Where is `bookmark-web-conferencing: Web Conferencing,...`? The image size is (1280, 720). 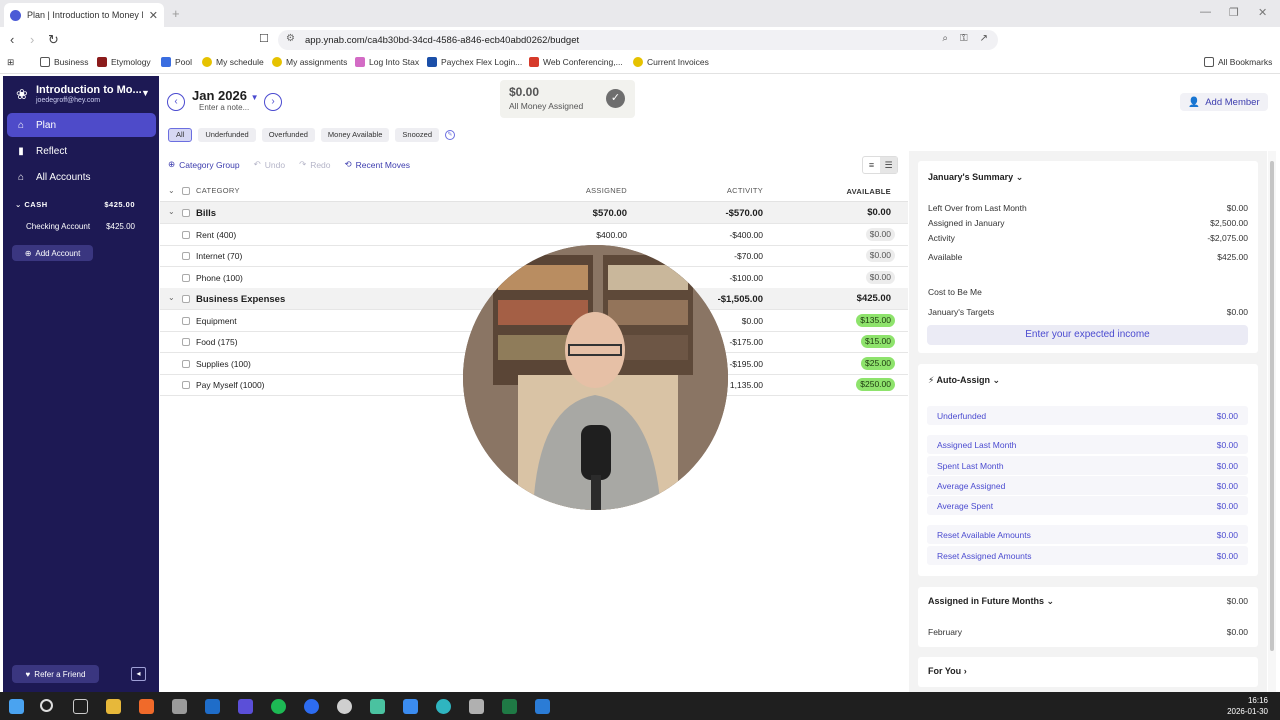
bookmark-web-conferencing: Web Conferencing,... is located at coordinates (576, 62).